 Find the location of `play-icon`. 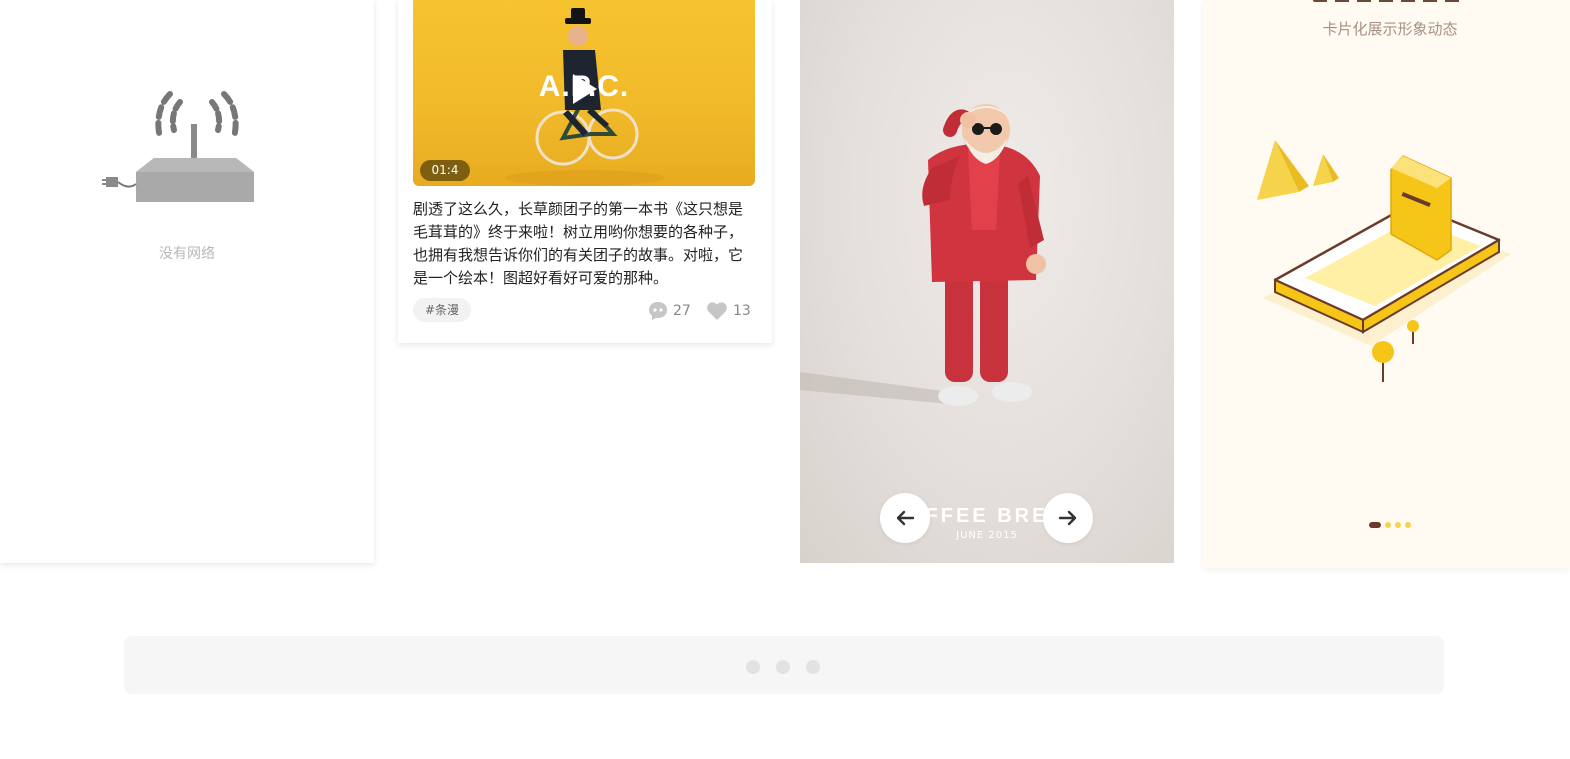

play-icon is located at coordinates (584, 89).